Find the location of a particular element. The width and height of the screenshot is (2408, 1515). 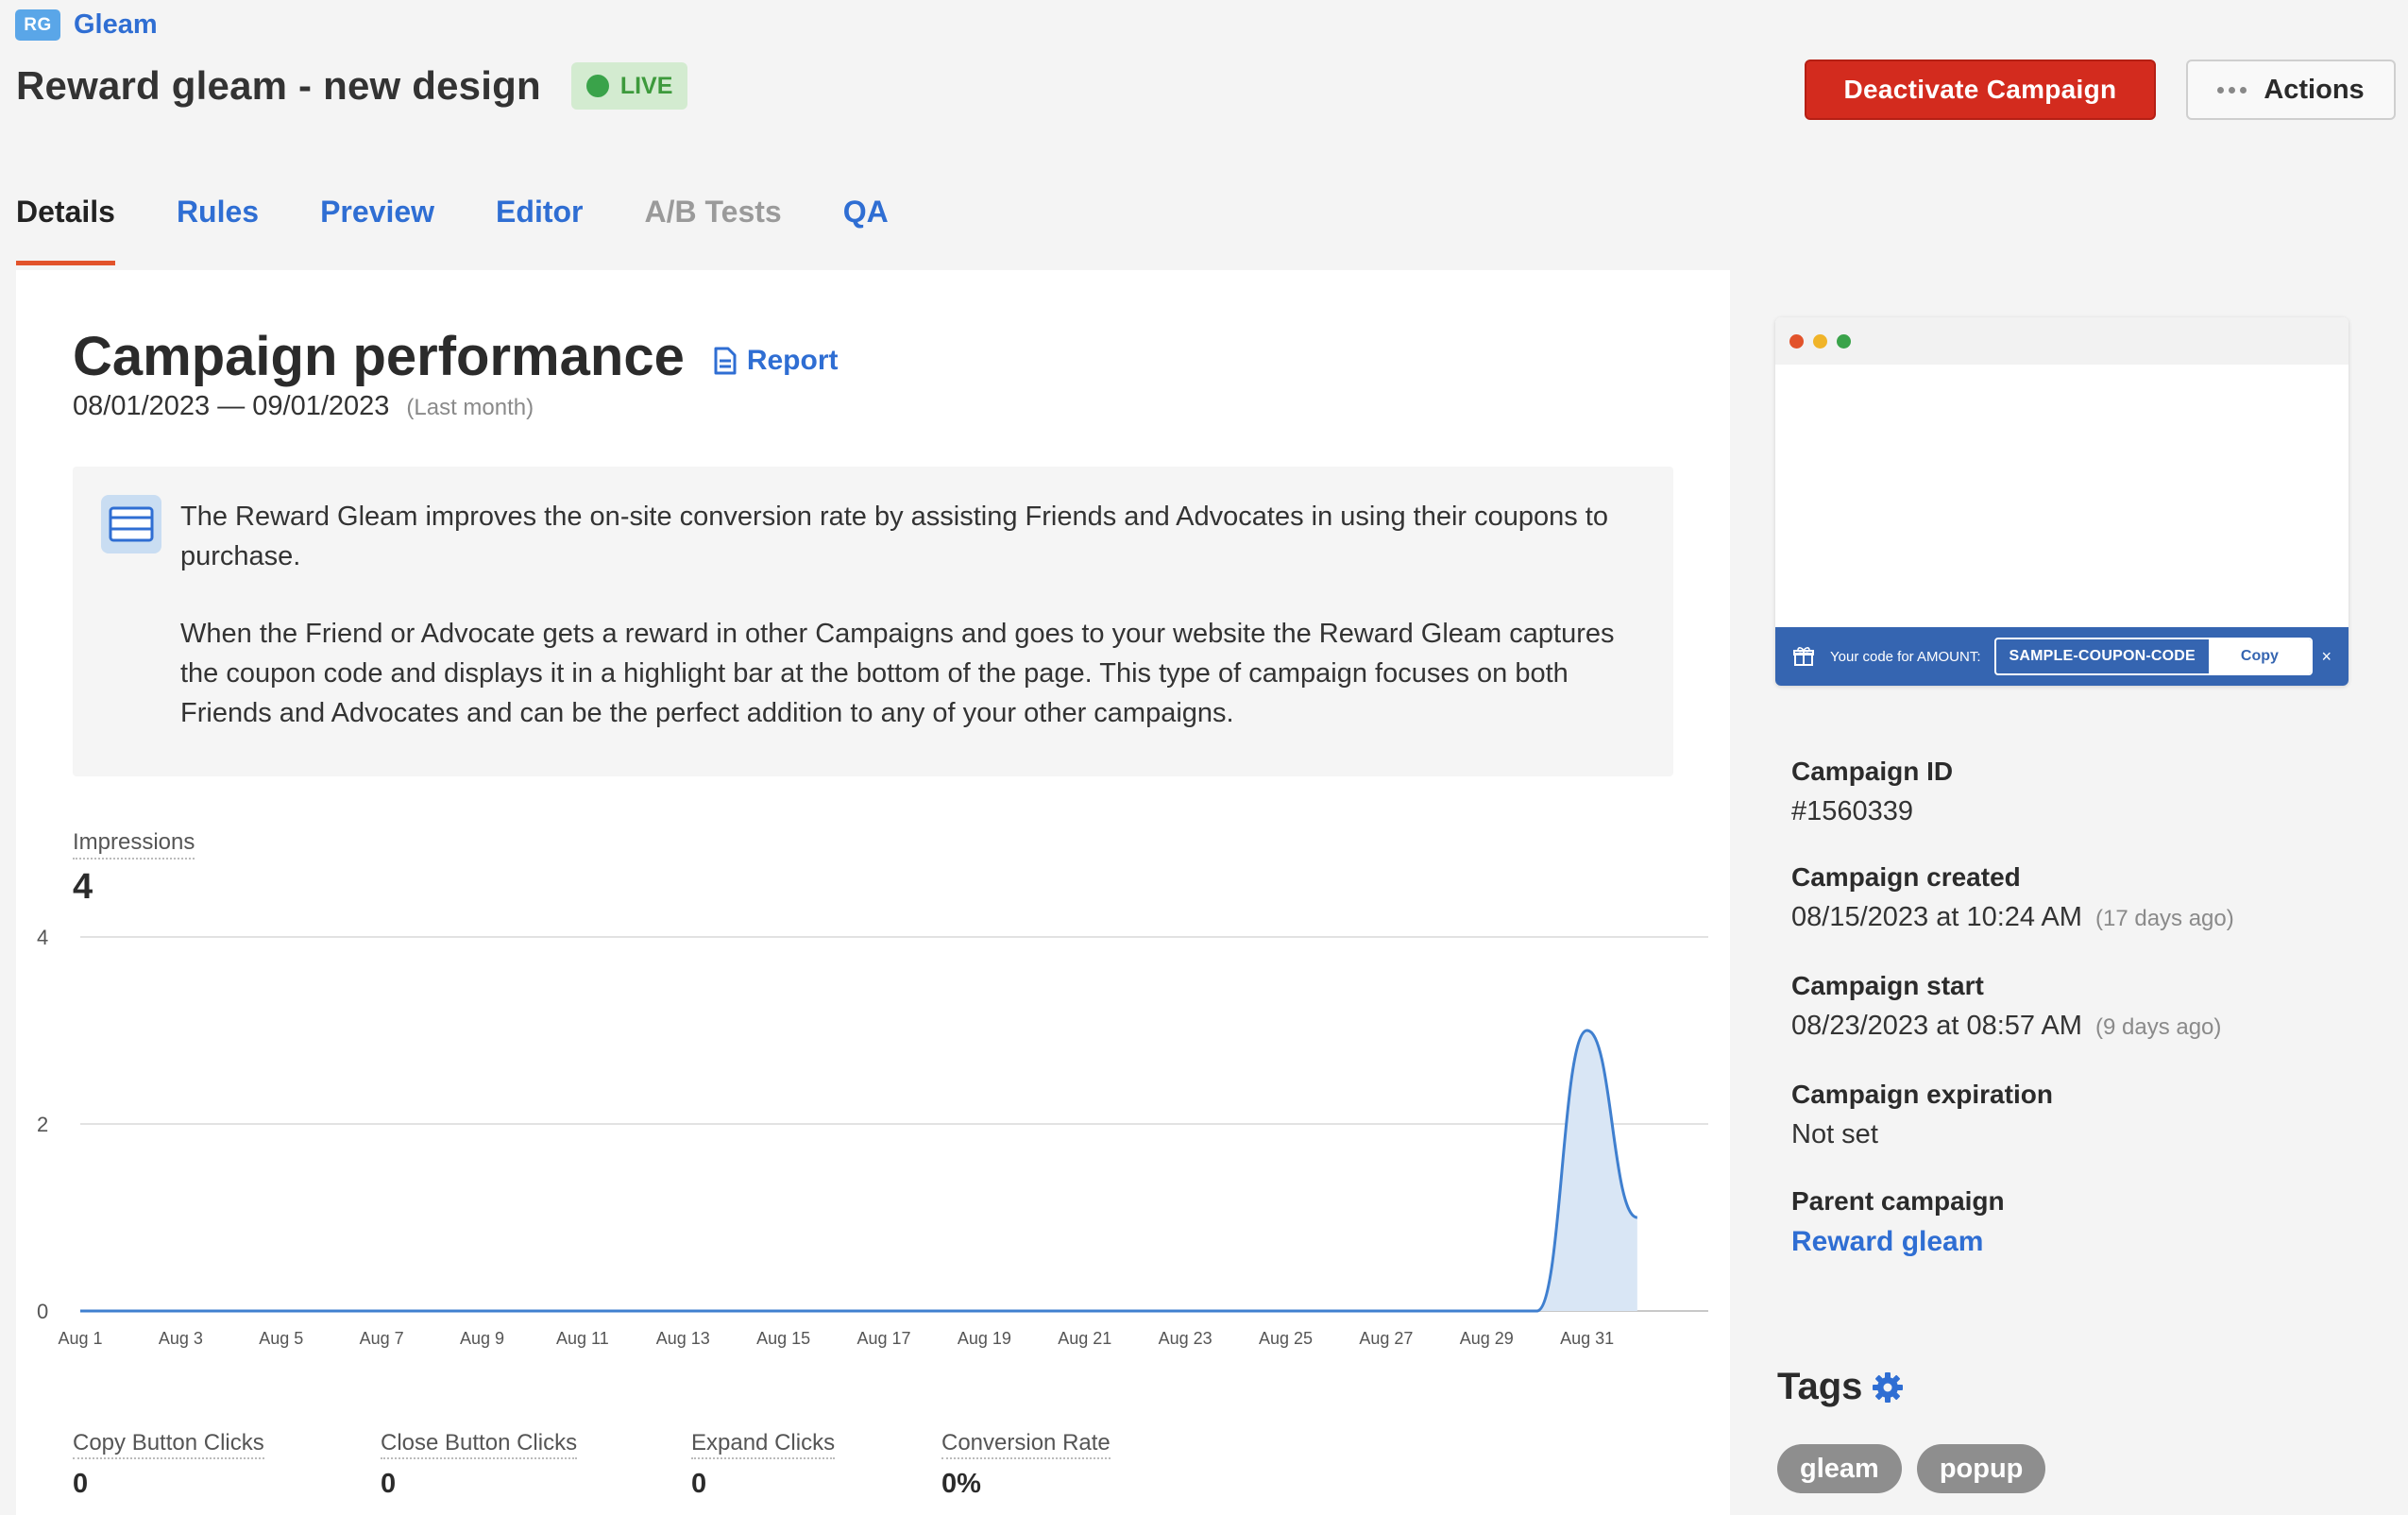

fact-value: 08/15/2023 at 10:24 AM (17 days ago) is located at coordinates (2012, 917).